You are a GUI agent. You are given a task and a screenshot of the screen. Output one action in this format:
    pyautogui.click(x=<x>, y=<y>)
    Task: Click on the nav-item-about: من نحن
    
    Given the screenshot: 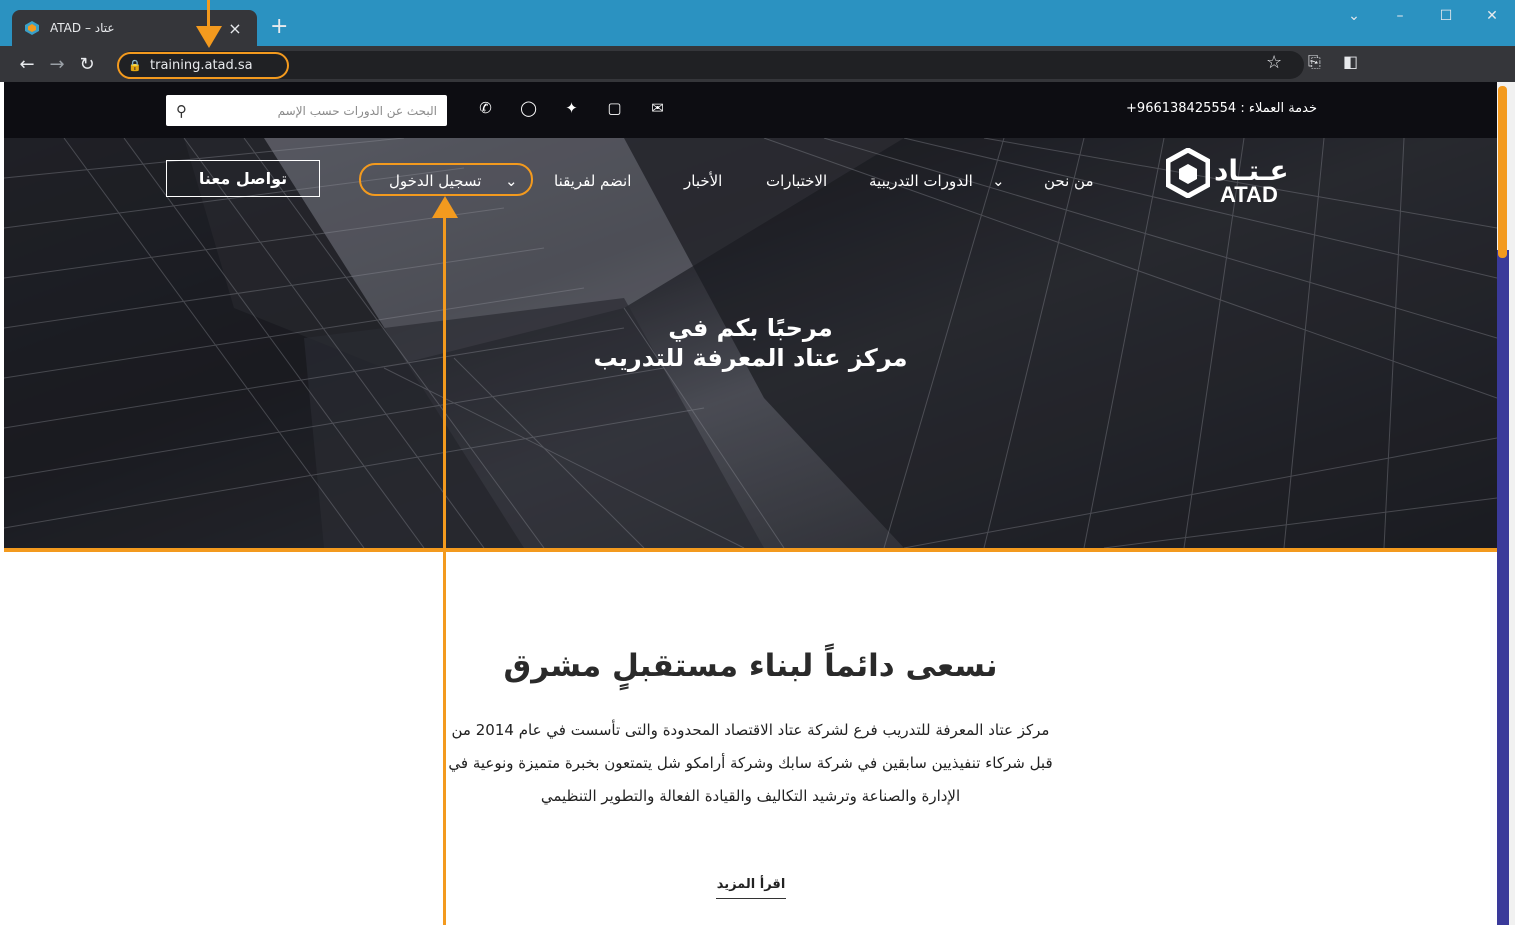 What is the action you would take?
    pyautogui.click(x=1069, y=181)
    